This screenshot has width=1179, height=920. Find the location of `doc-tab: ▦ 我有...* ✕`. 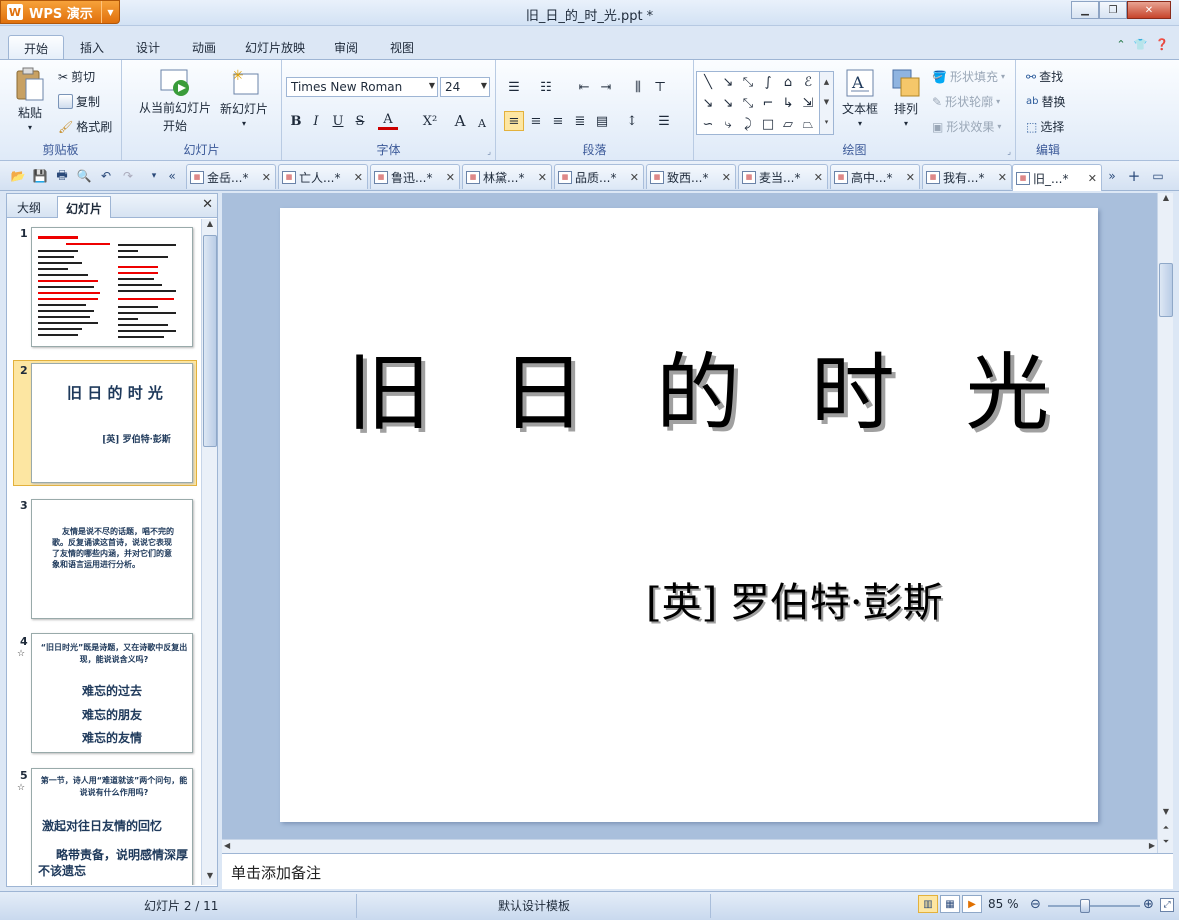

doc-tab: ▦ 我有...* ✕ is located at coordinates (967, 176).